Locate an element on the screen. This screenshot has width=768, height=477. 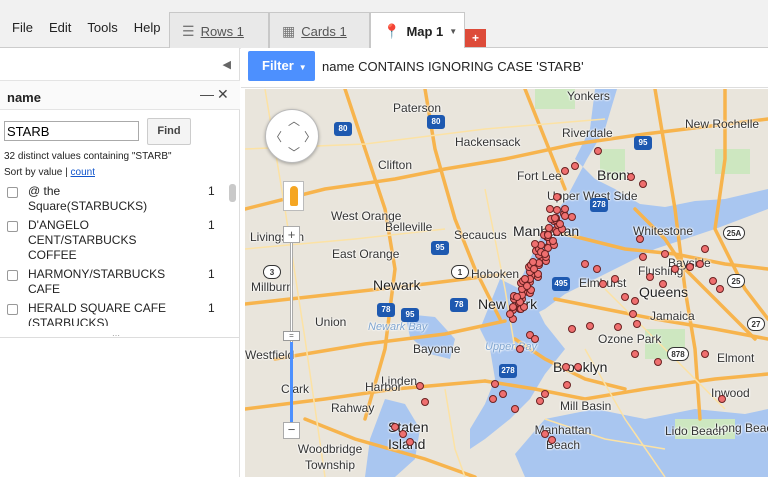
minimize-icon: — is located at coordinates (207, 94).